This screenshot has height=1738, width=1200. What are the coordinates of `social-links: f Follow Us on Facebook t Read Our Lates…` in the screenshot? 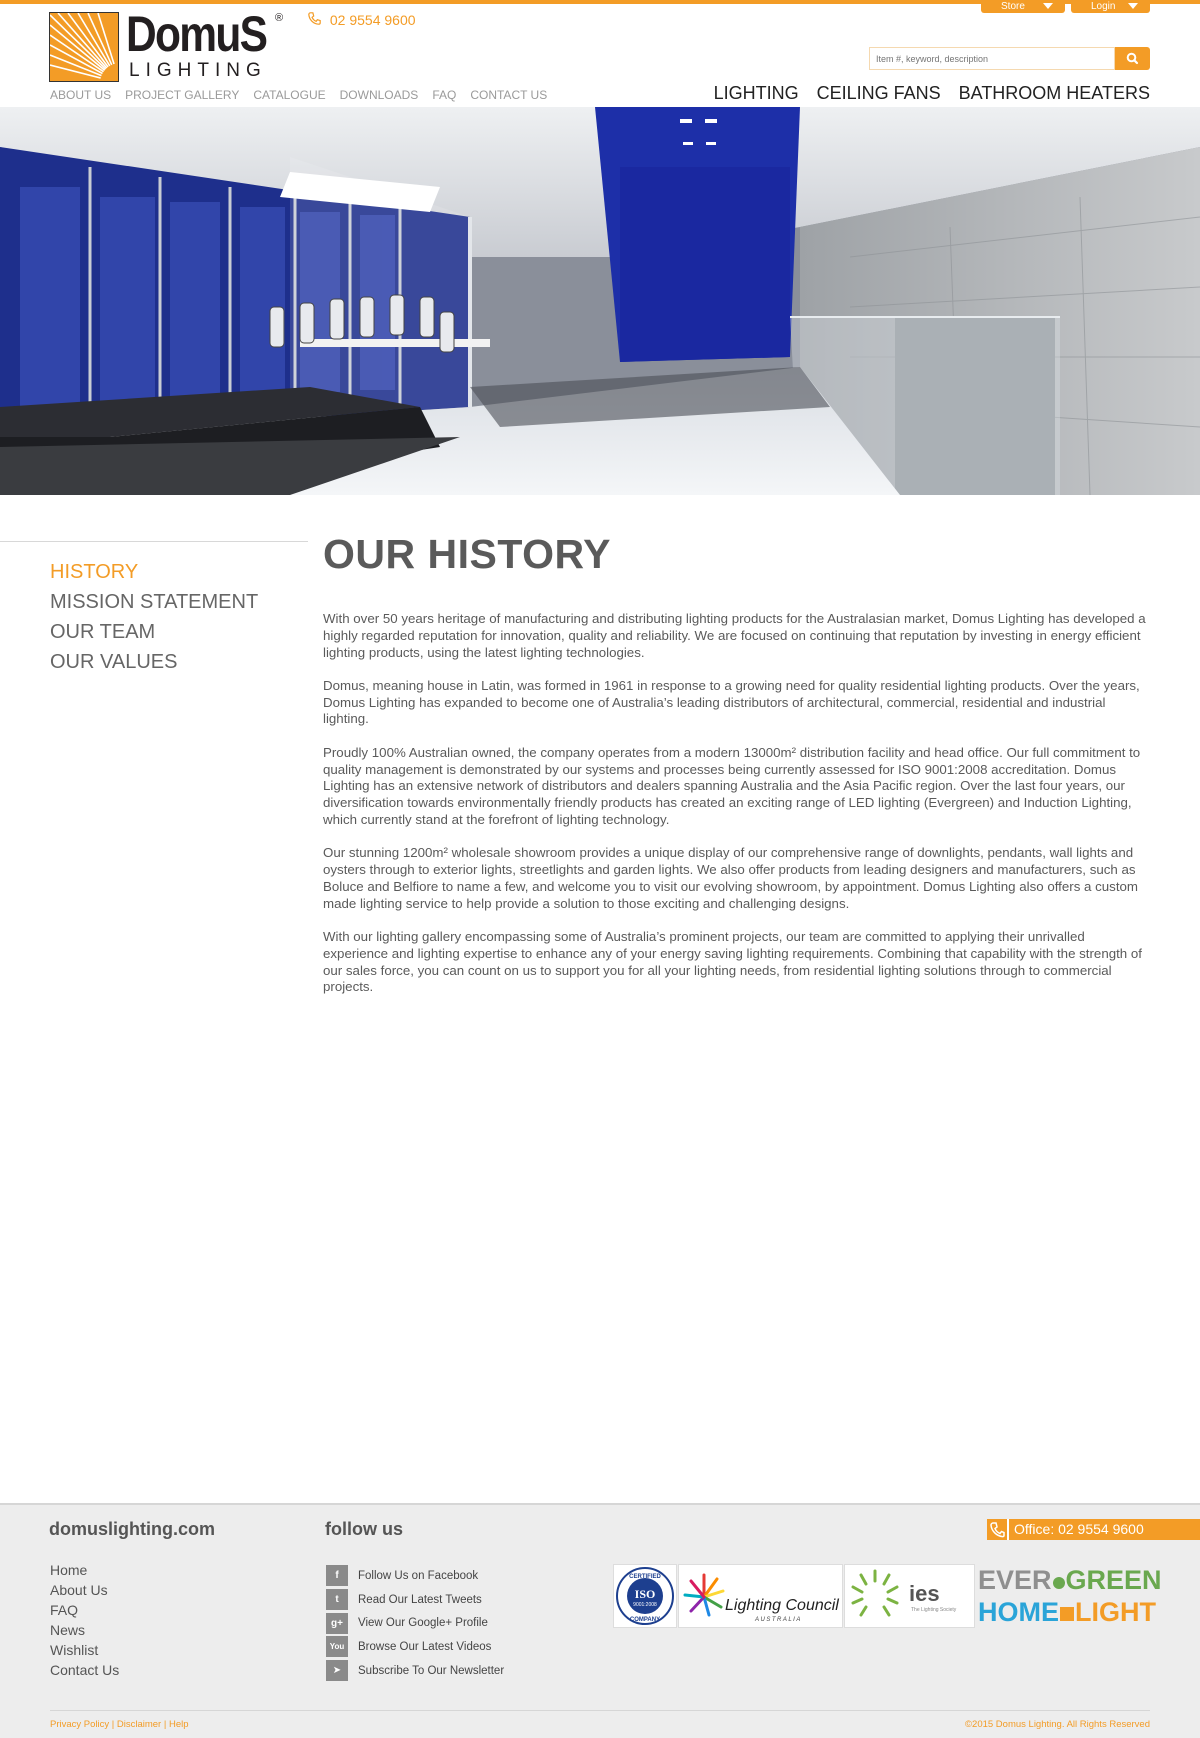 It's located at (415, 1623).